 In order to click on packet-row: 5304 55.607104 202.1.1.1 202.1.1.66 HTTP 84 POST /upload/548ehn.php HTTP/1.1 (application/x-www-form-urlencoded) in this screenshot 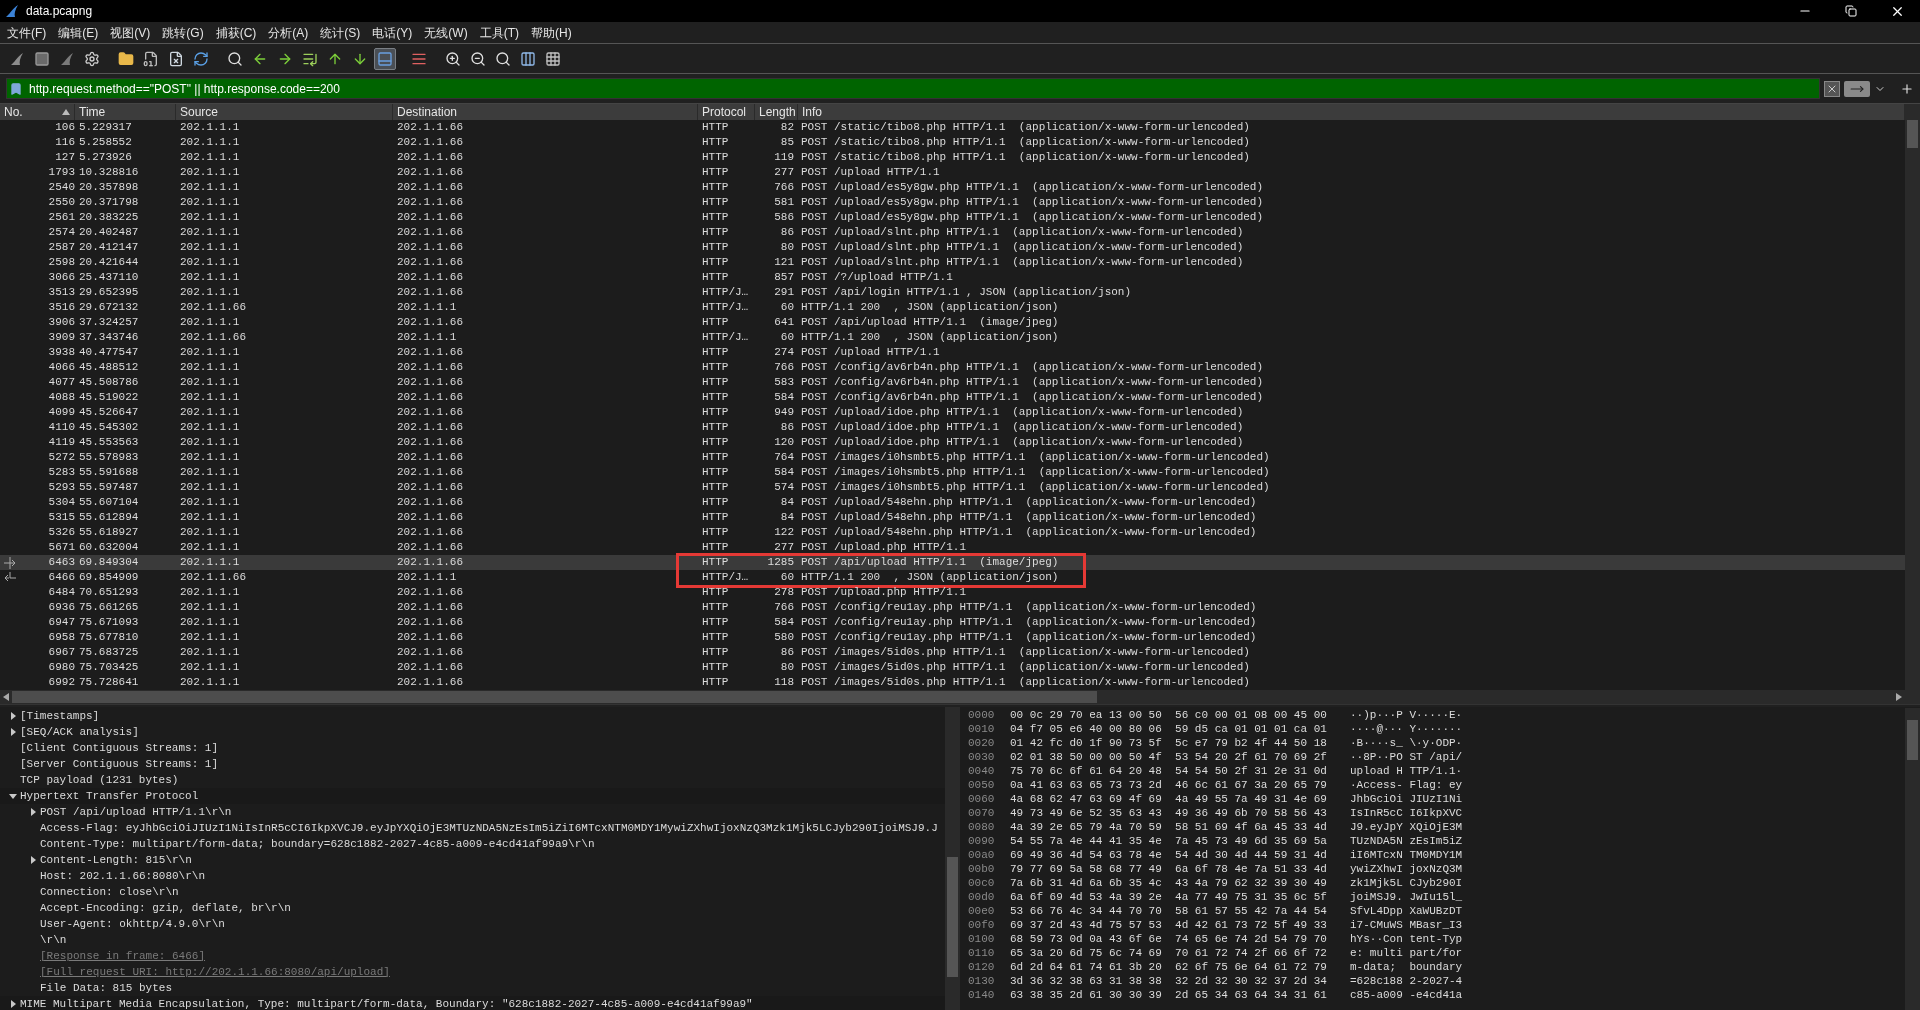, I will do `click(952, 502)`.